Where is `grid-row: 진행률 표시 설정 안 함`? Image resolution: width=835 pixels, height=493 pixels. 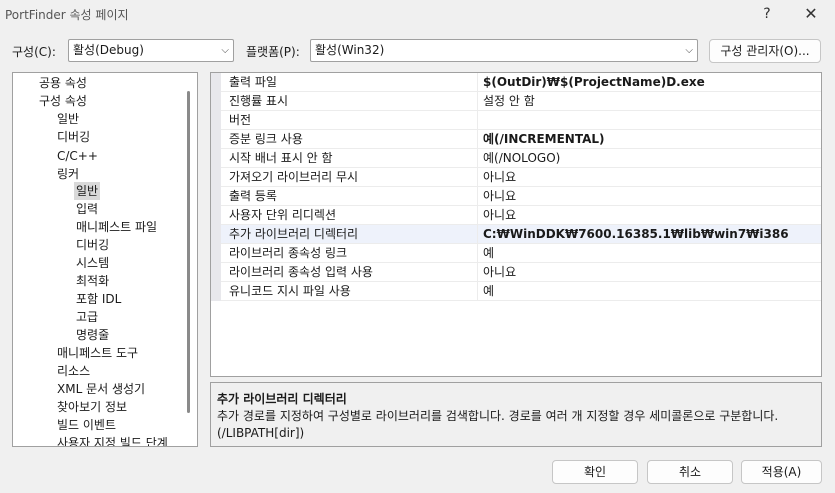
grid-row: 진행률 표시 설정 안 함 is located at coordinates (516, 101).